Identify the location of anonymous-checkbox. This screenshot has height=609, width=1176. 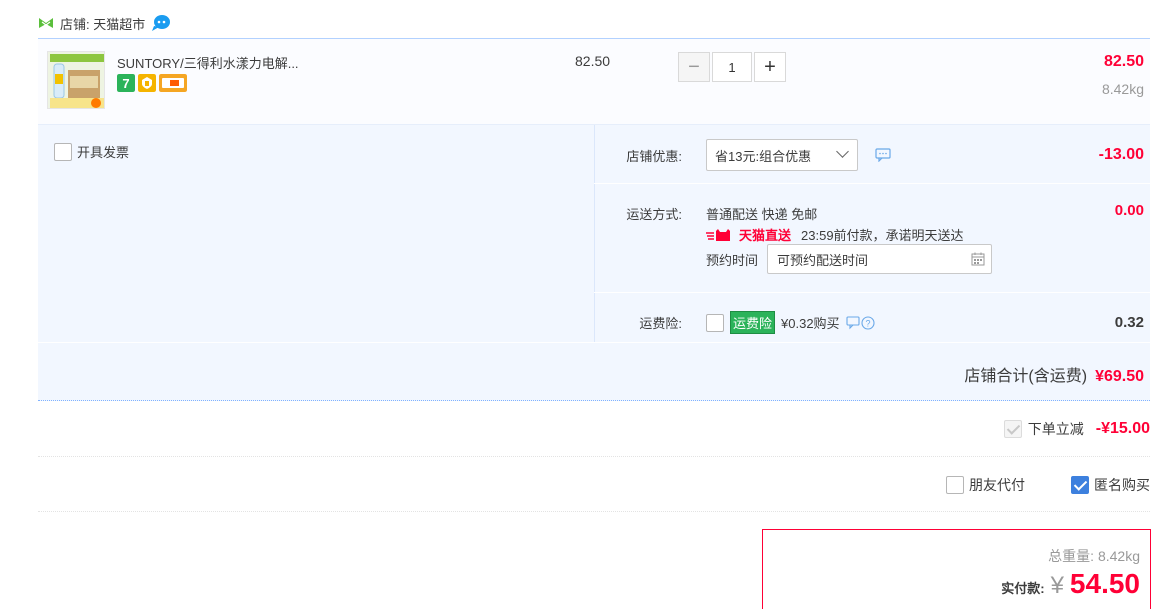
(1080, 485).